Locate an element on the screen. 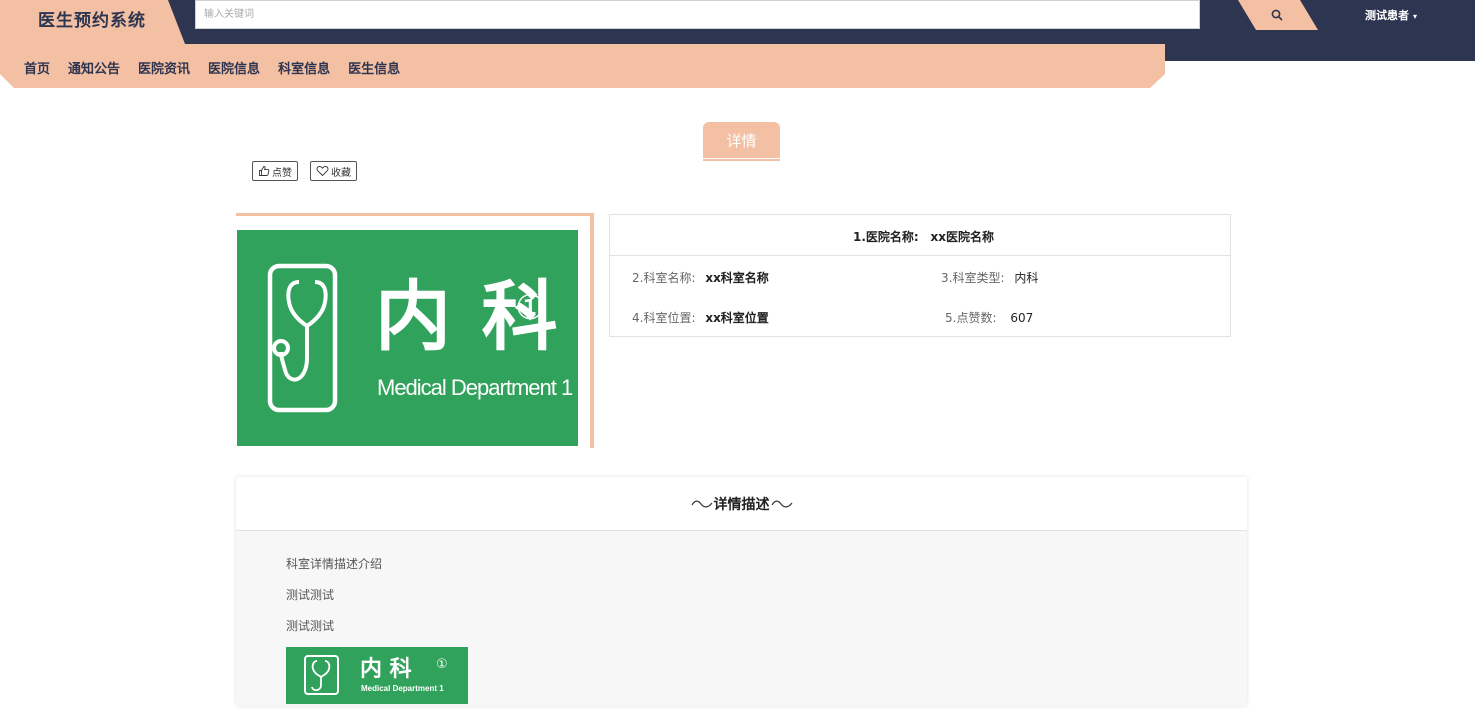  like-label: 点赞 is located at coordinates (282, 173).